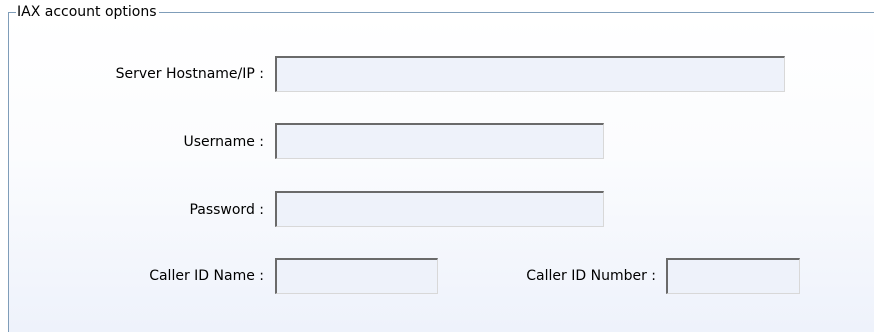  Describe the element at coordinates (356, 276) in the screenshot. I see `caller-id-name-input` at that location.